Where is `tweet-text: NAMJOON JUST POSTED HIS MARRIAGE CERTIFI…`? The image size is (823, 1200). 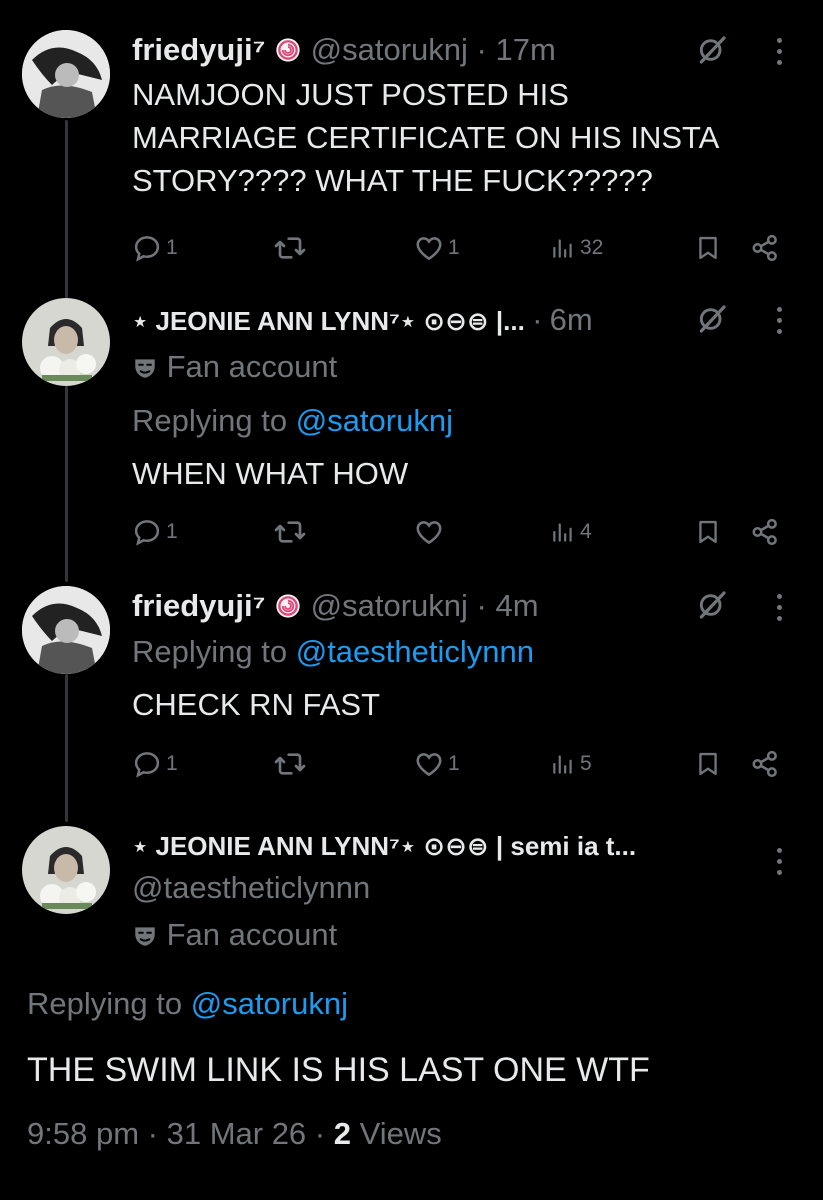
tweet-text: NAMJOON JUST POSTED HIS MARRIAGE CERTIFI… is located at coordinates (425, 137).